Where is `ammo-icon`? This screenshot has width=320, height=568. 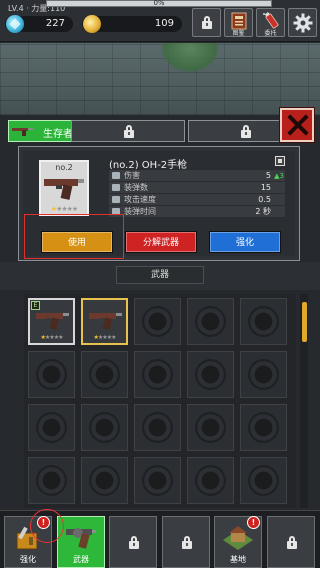 ammo-icon is located at coordinates (116, 187).